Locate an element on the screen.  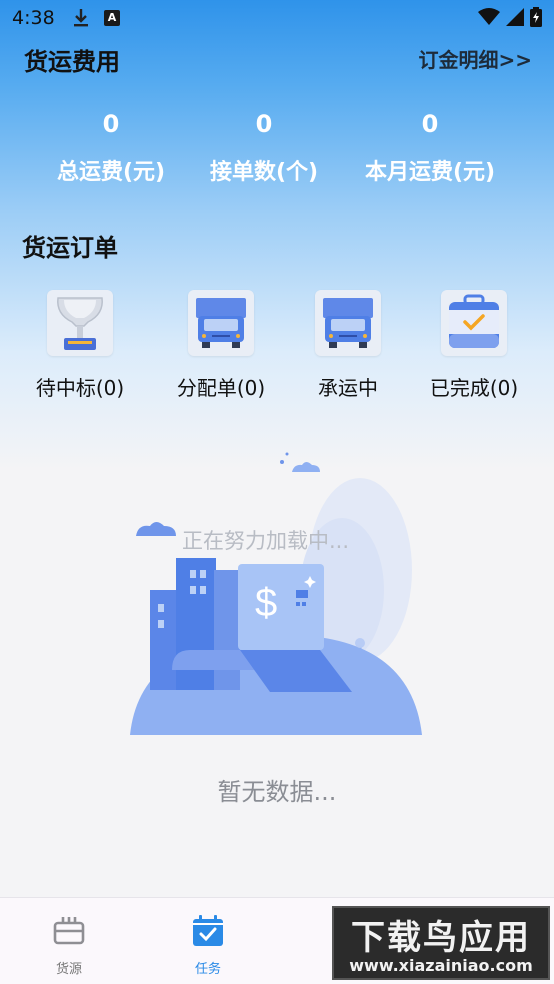
tab-label: 任务 is located at coordinates (207, 969).